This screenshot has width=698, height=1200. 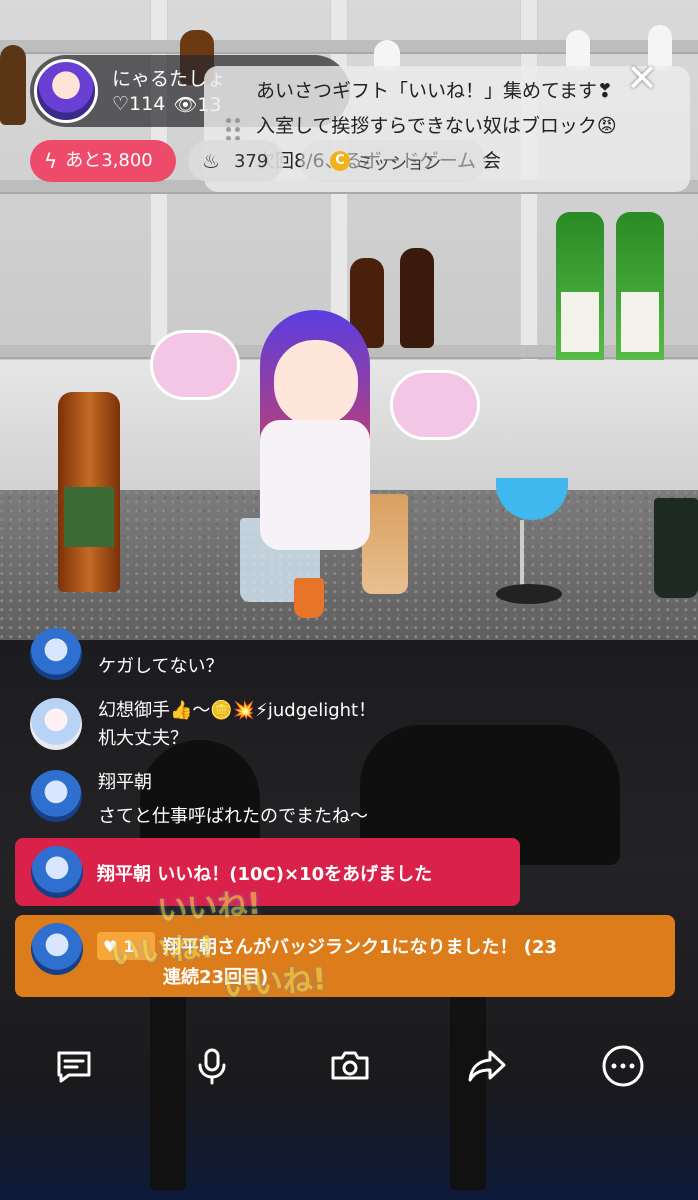 What do you see at coordinates (230, 656) in the screenshot?
I see `chat-message: ケガしてない？` at bounding box center [230, 656].